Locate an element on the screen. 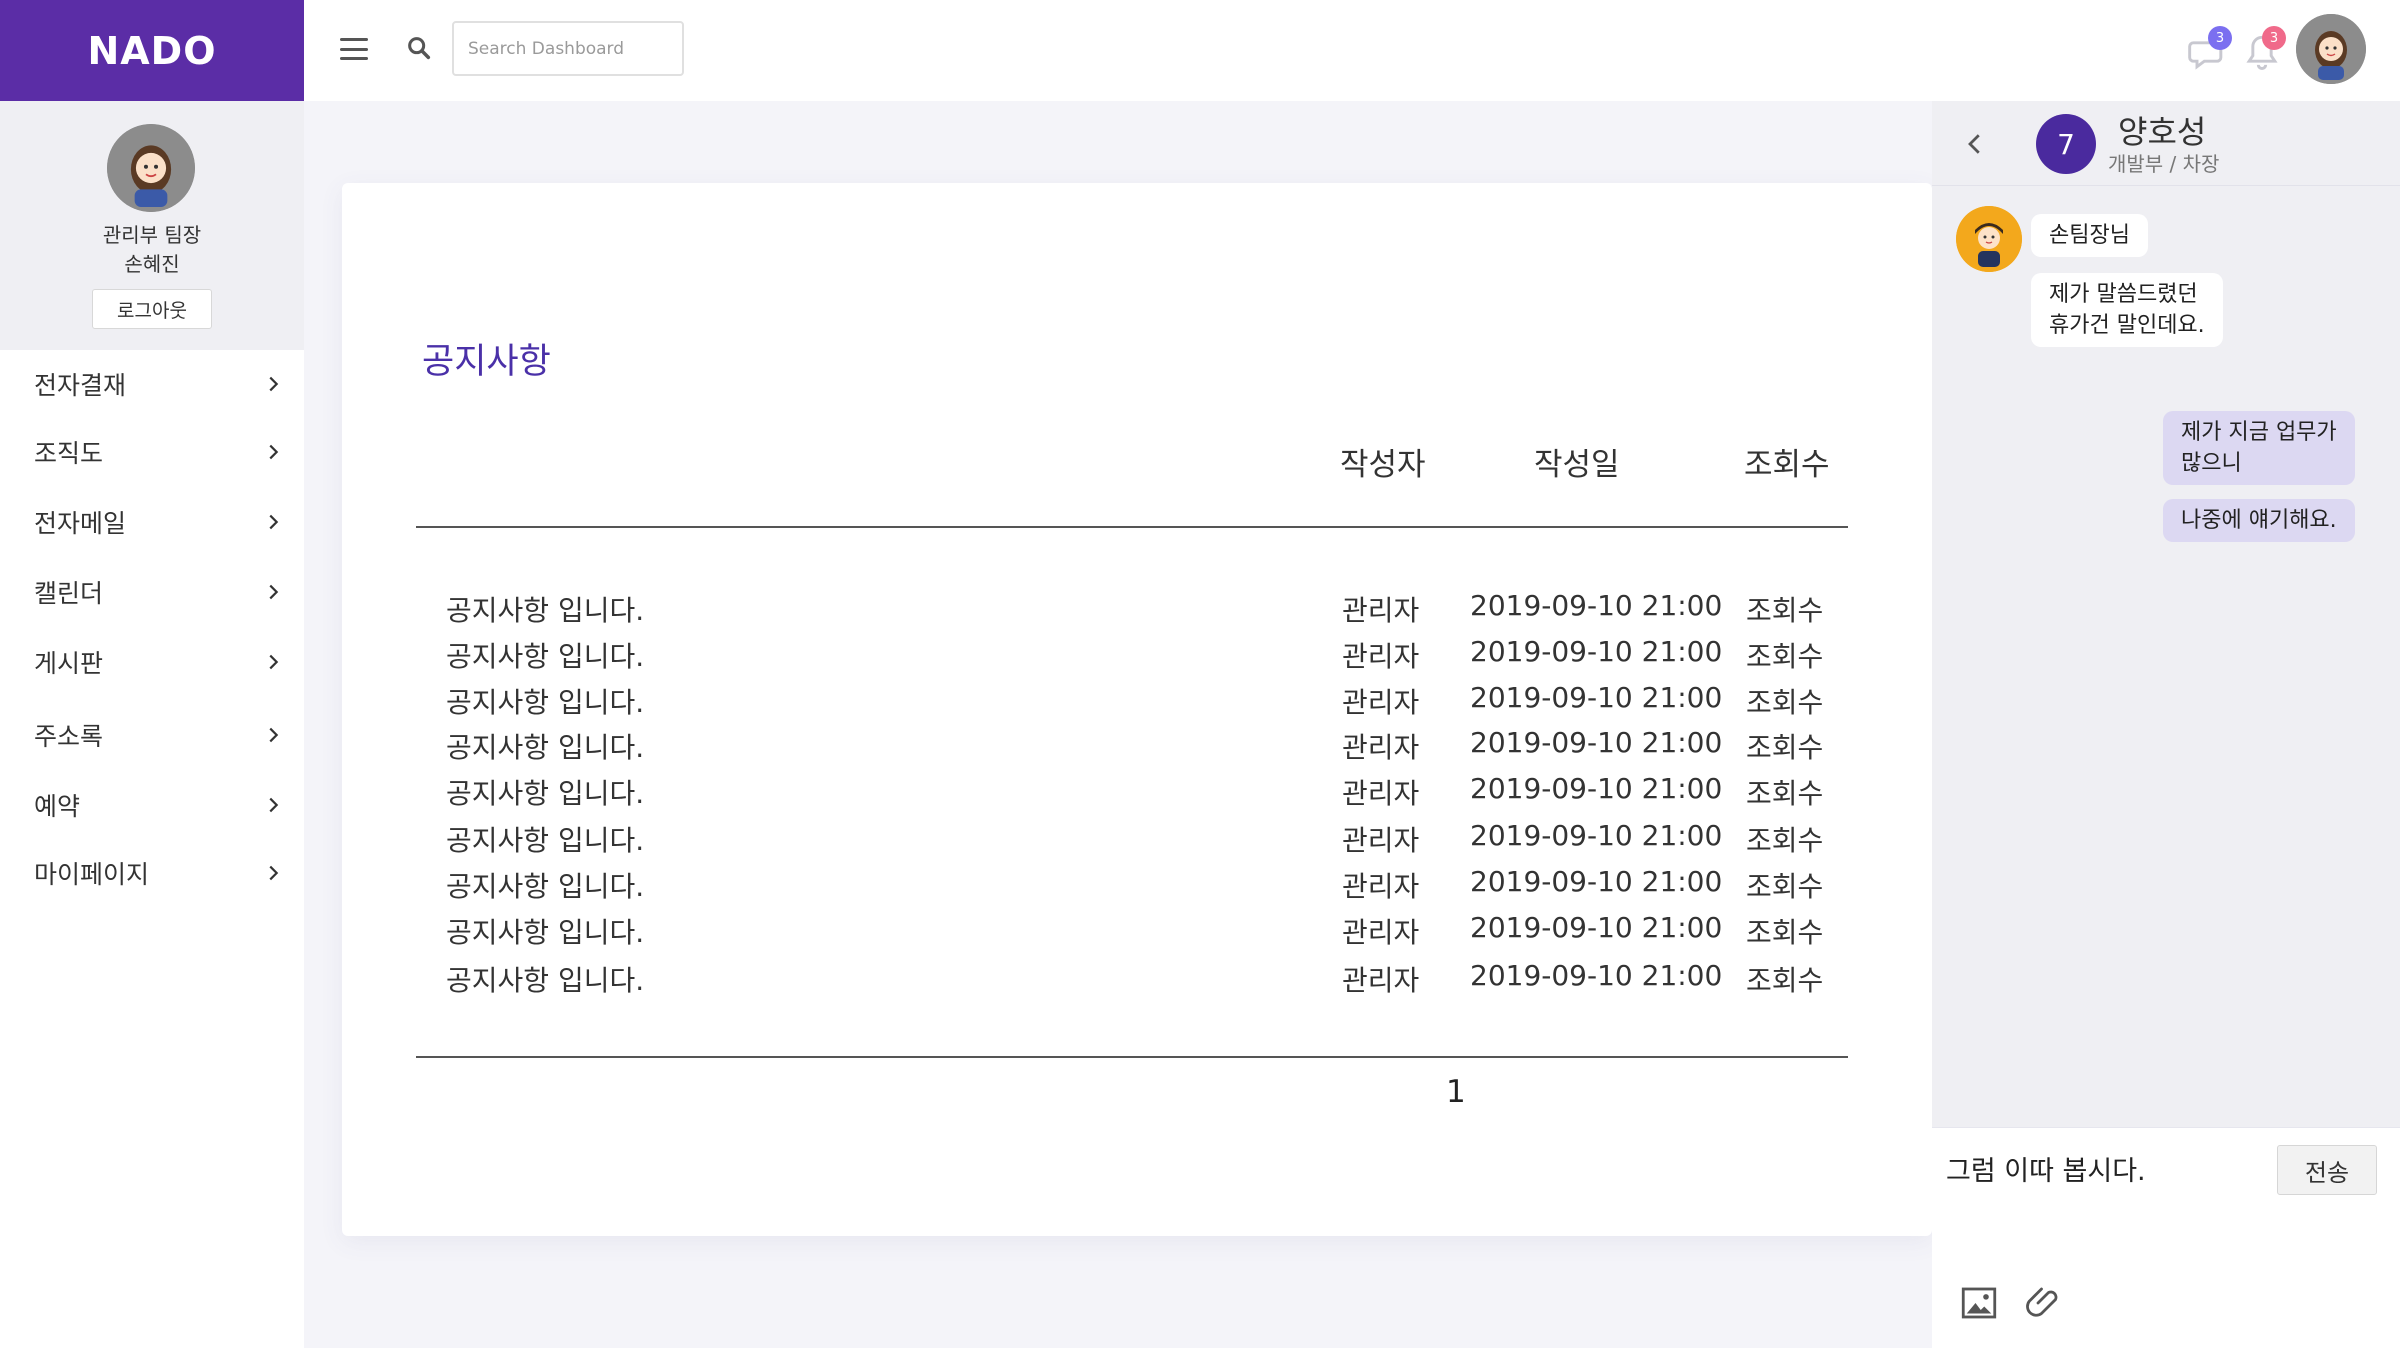 The image size is (2400, 1348). sidebar-item-label: 마이페이지 is located at coordinates (92, 874).